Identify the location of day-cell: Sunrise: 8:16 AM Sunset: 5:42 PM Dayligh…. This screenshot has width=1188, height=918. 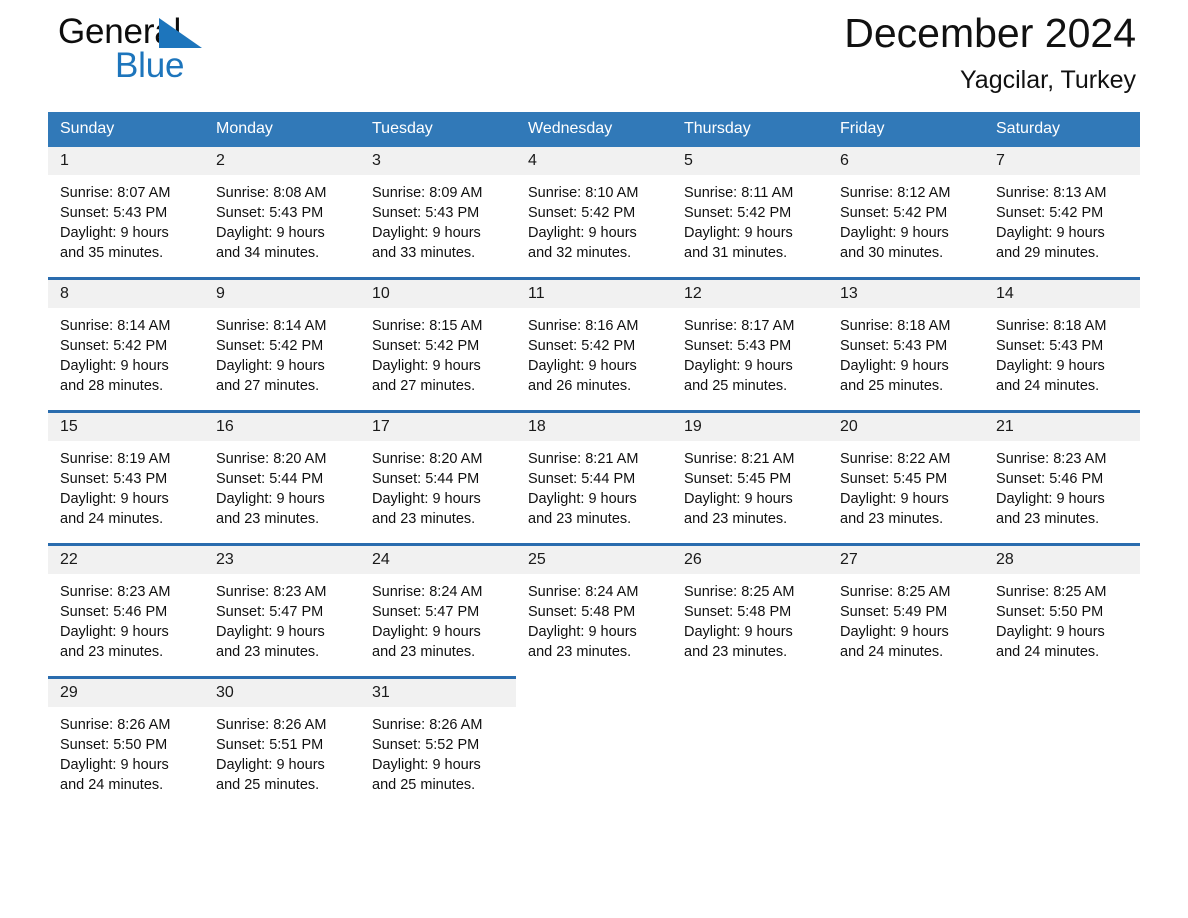
(594, 360).